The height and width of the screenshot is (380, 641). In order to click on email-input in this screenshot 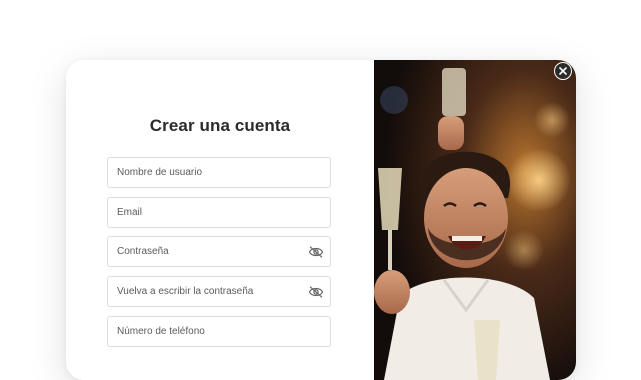, I will do `click(219, 212)`.